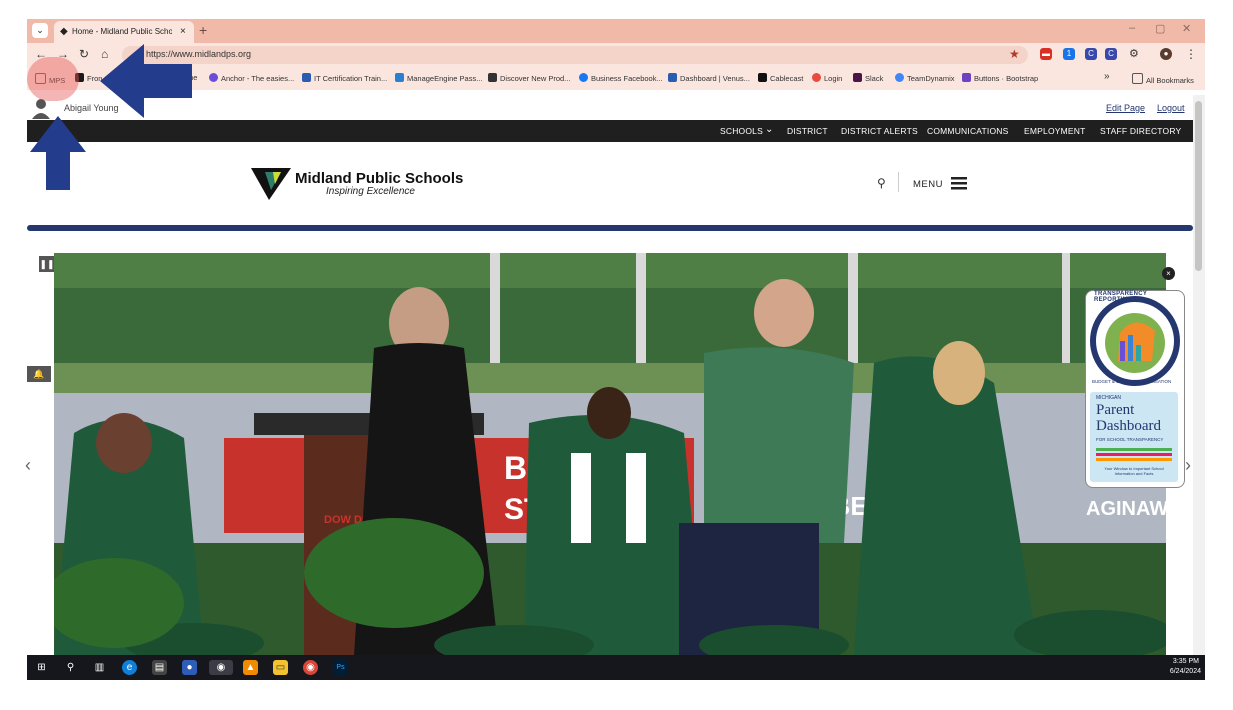 This screenshot has height=710, width=1233. Describe the element at coordinates (146, 81) in the screenshot. I see `left-arrow-icon` at that location.